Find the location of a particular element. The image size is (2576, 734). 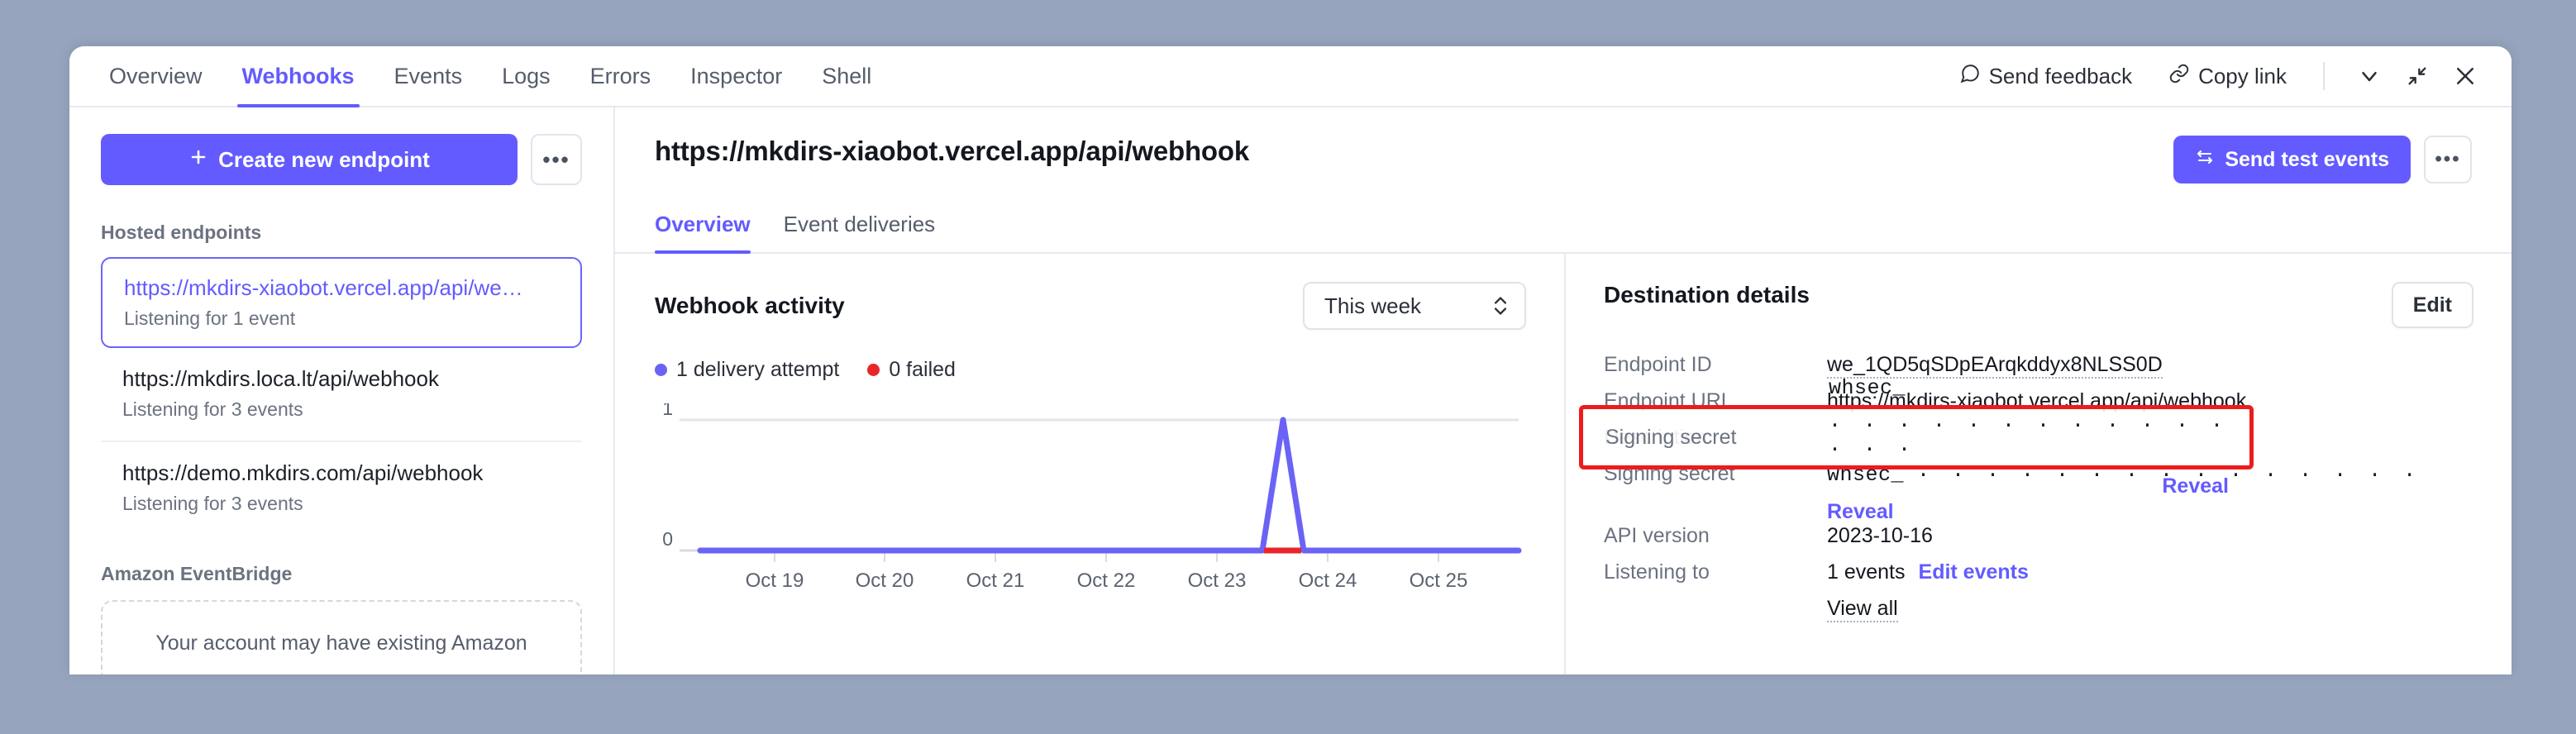

detail-row-api-version: API version 2023-10-16 is located at coordinates (2038, 542).